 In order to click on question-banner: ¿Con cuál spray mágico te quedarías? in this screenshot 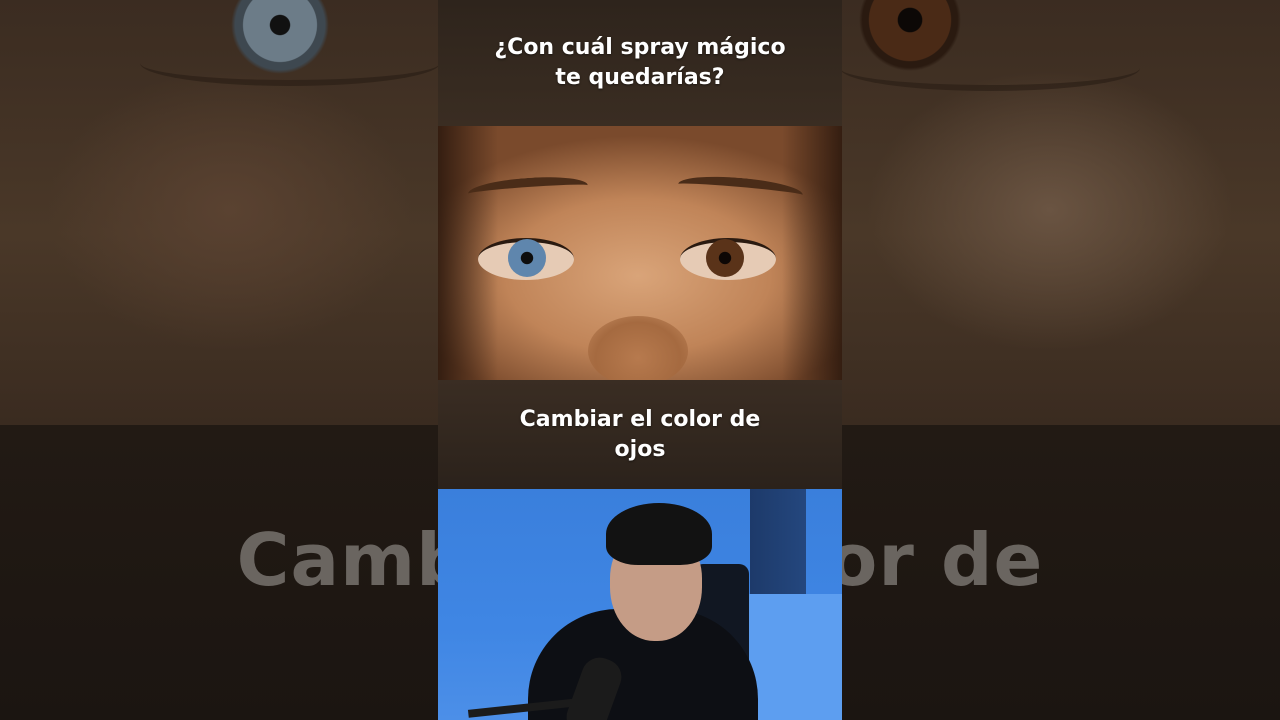, I will do `click(640, 63)`.